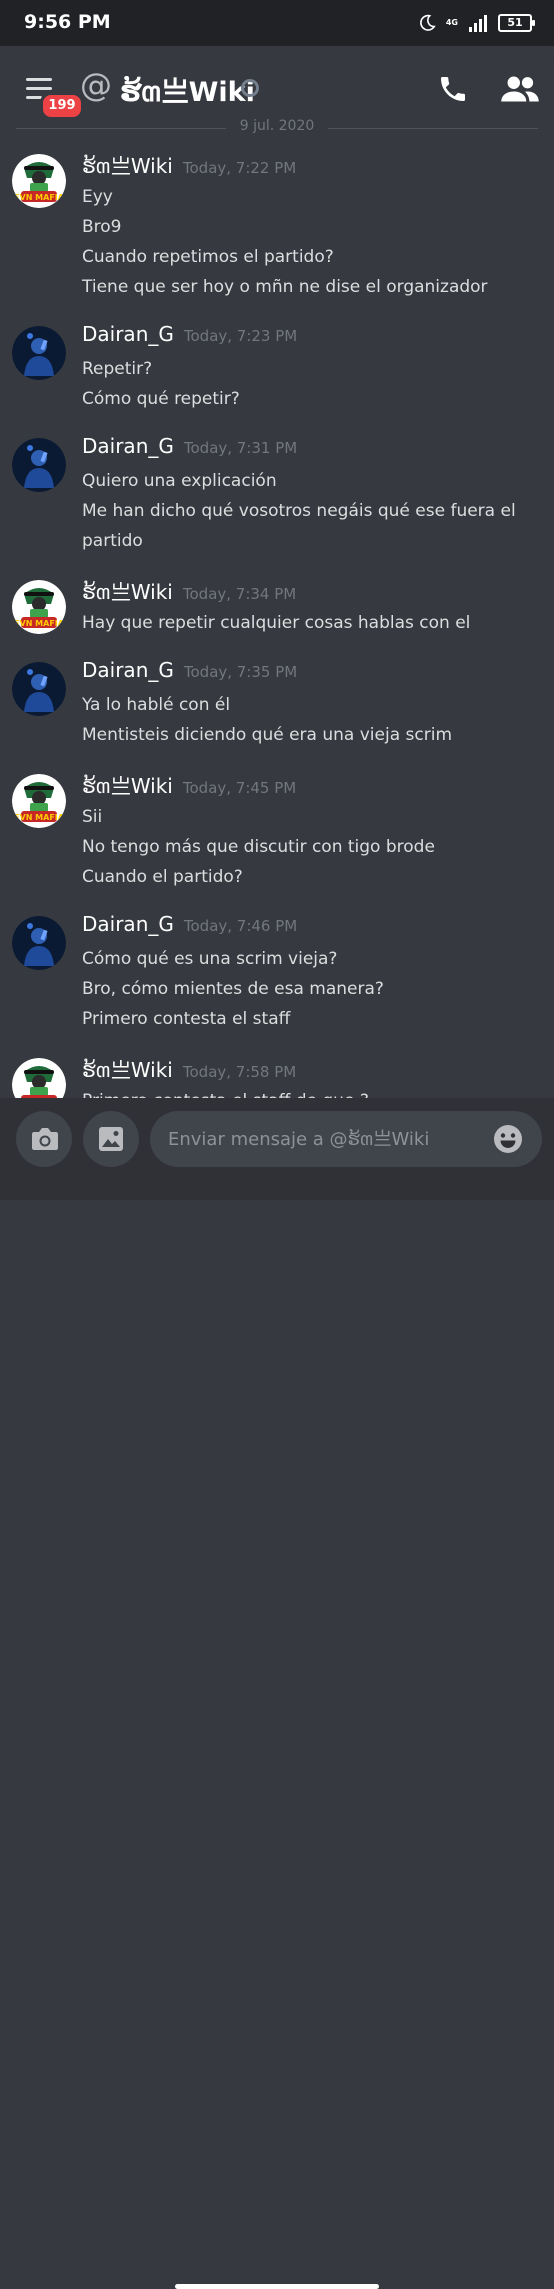 The height and width of the screenshot is (2289, 554). I want to click on message-header: ຮ້ຓ亗Wiki Today, 7:58 PM, so click(310, 1070).